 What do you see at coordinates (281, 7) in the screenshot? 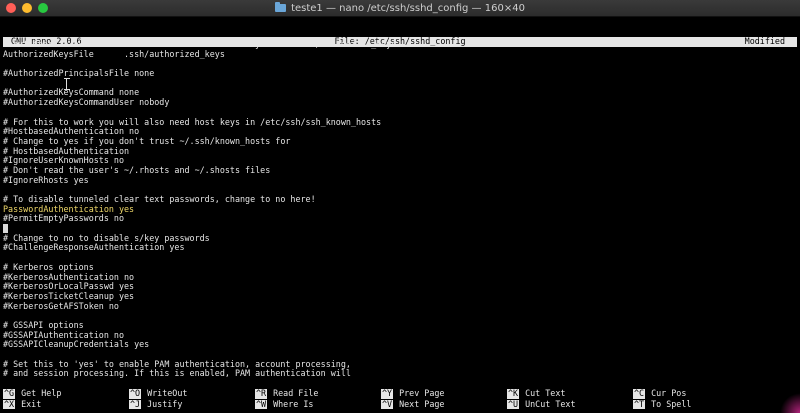
I see `folder-icon` at bounding box center [281, 7].